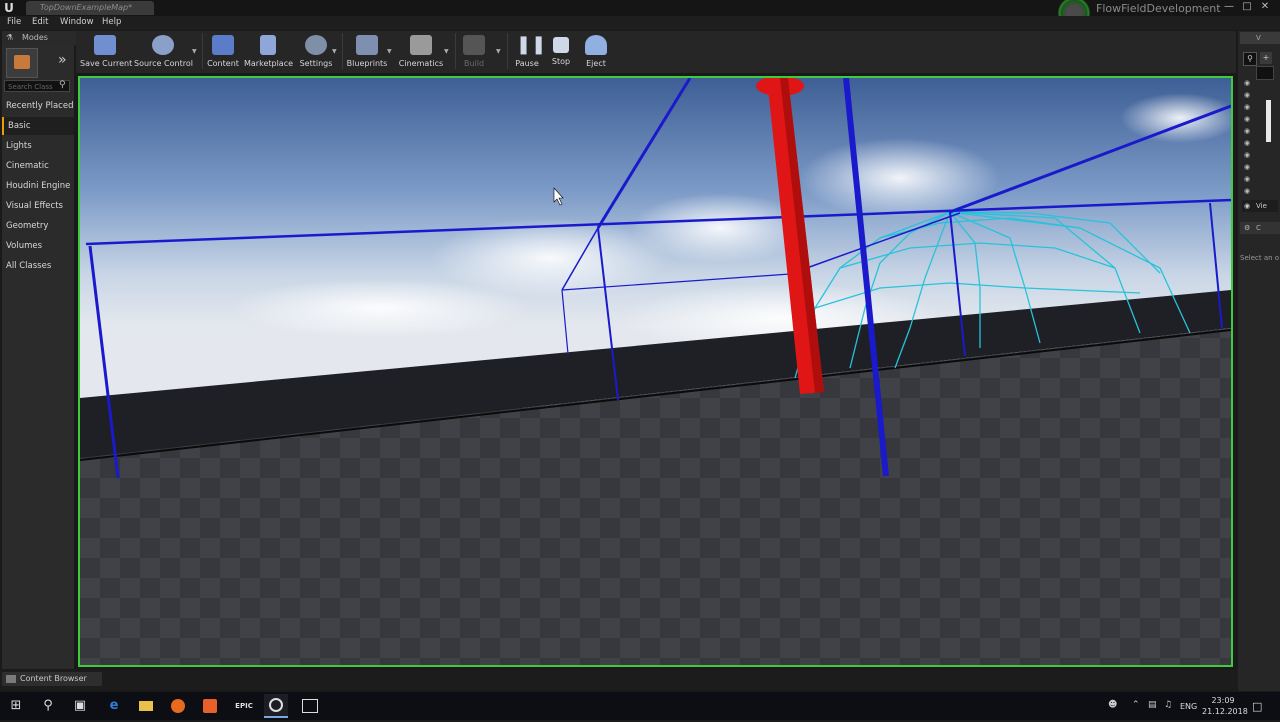  Describe the element at coordinates (210, 706) in the screenshot. I see `houdini-icon` at that location.